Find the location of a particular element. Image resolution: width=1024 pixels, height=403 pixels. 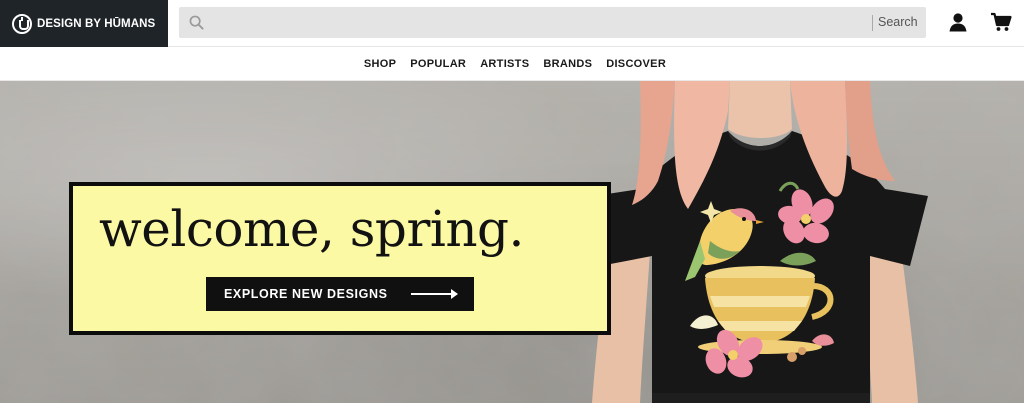

user-icon is located at coordinates (958, 22).